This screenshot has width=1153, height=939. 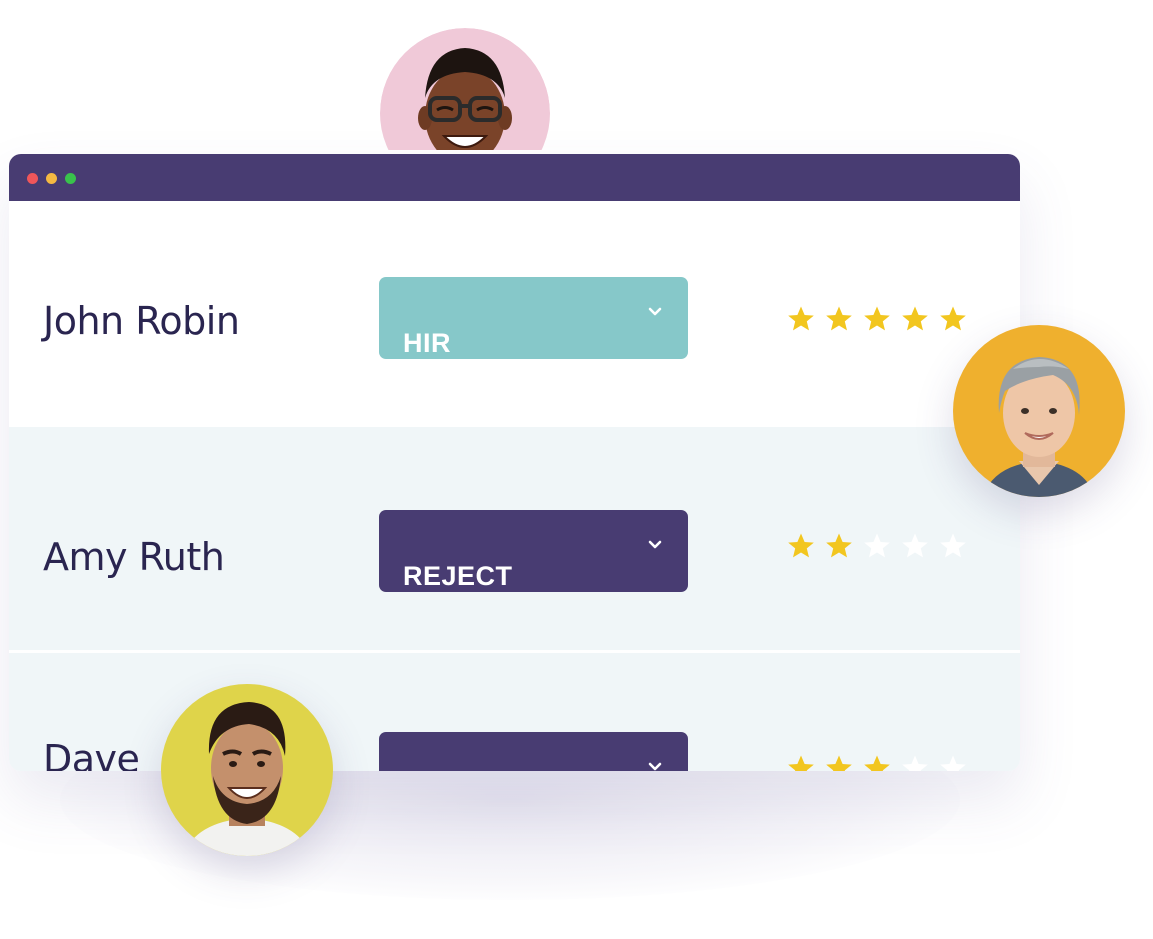 I want to click on status-label: REJECT, so click(x=458, y=576).